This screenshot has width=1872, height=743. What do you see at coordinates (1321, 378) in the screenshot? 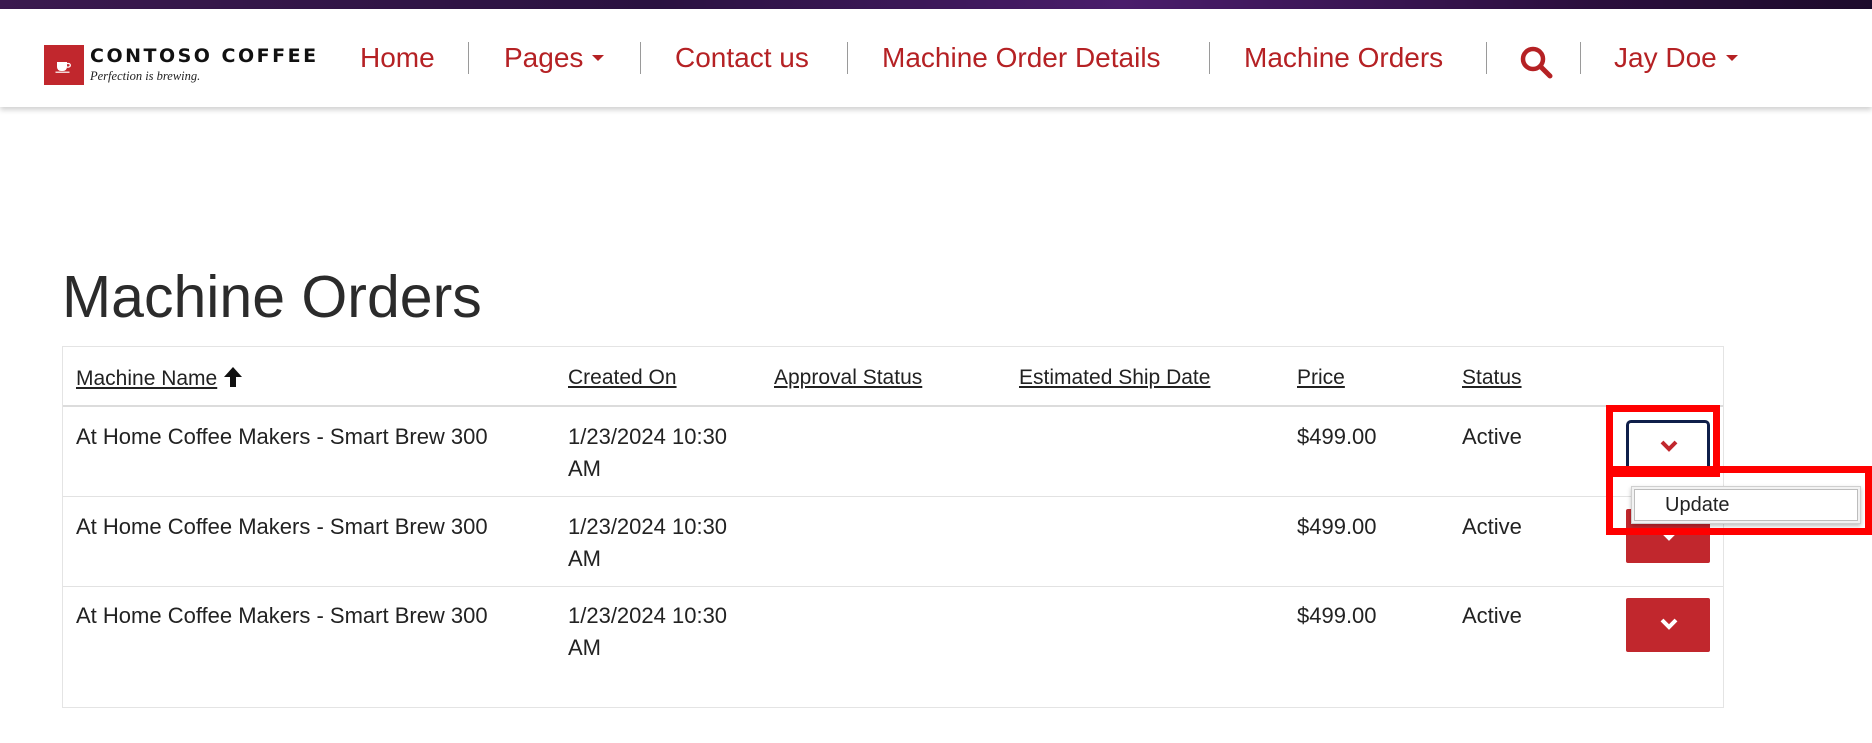
I see `column-header-price: Price` at bounding box center [1321, 378].